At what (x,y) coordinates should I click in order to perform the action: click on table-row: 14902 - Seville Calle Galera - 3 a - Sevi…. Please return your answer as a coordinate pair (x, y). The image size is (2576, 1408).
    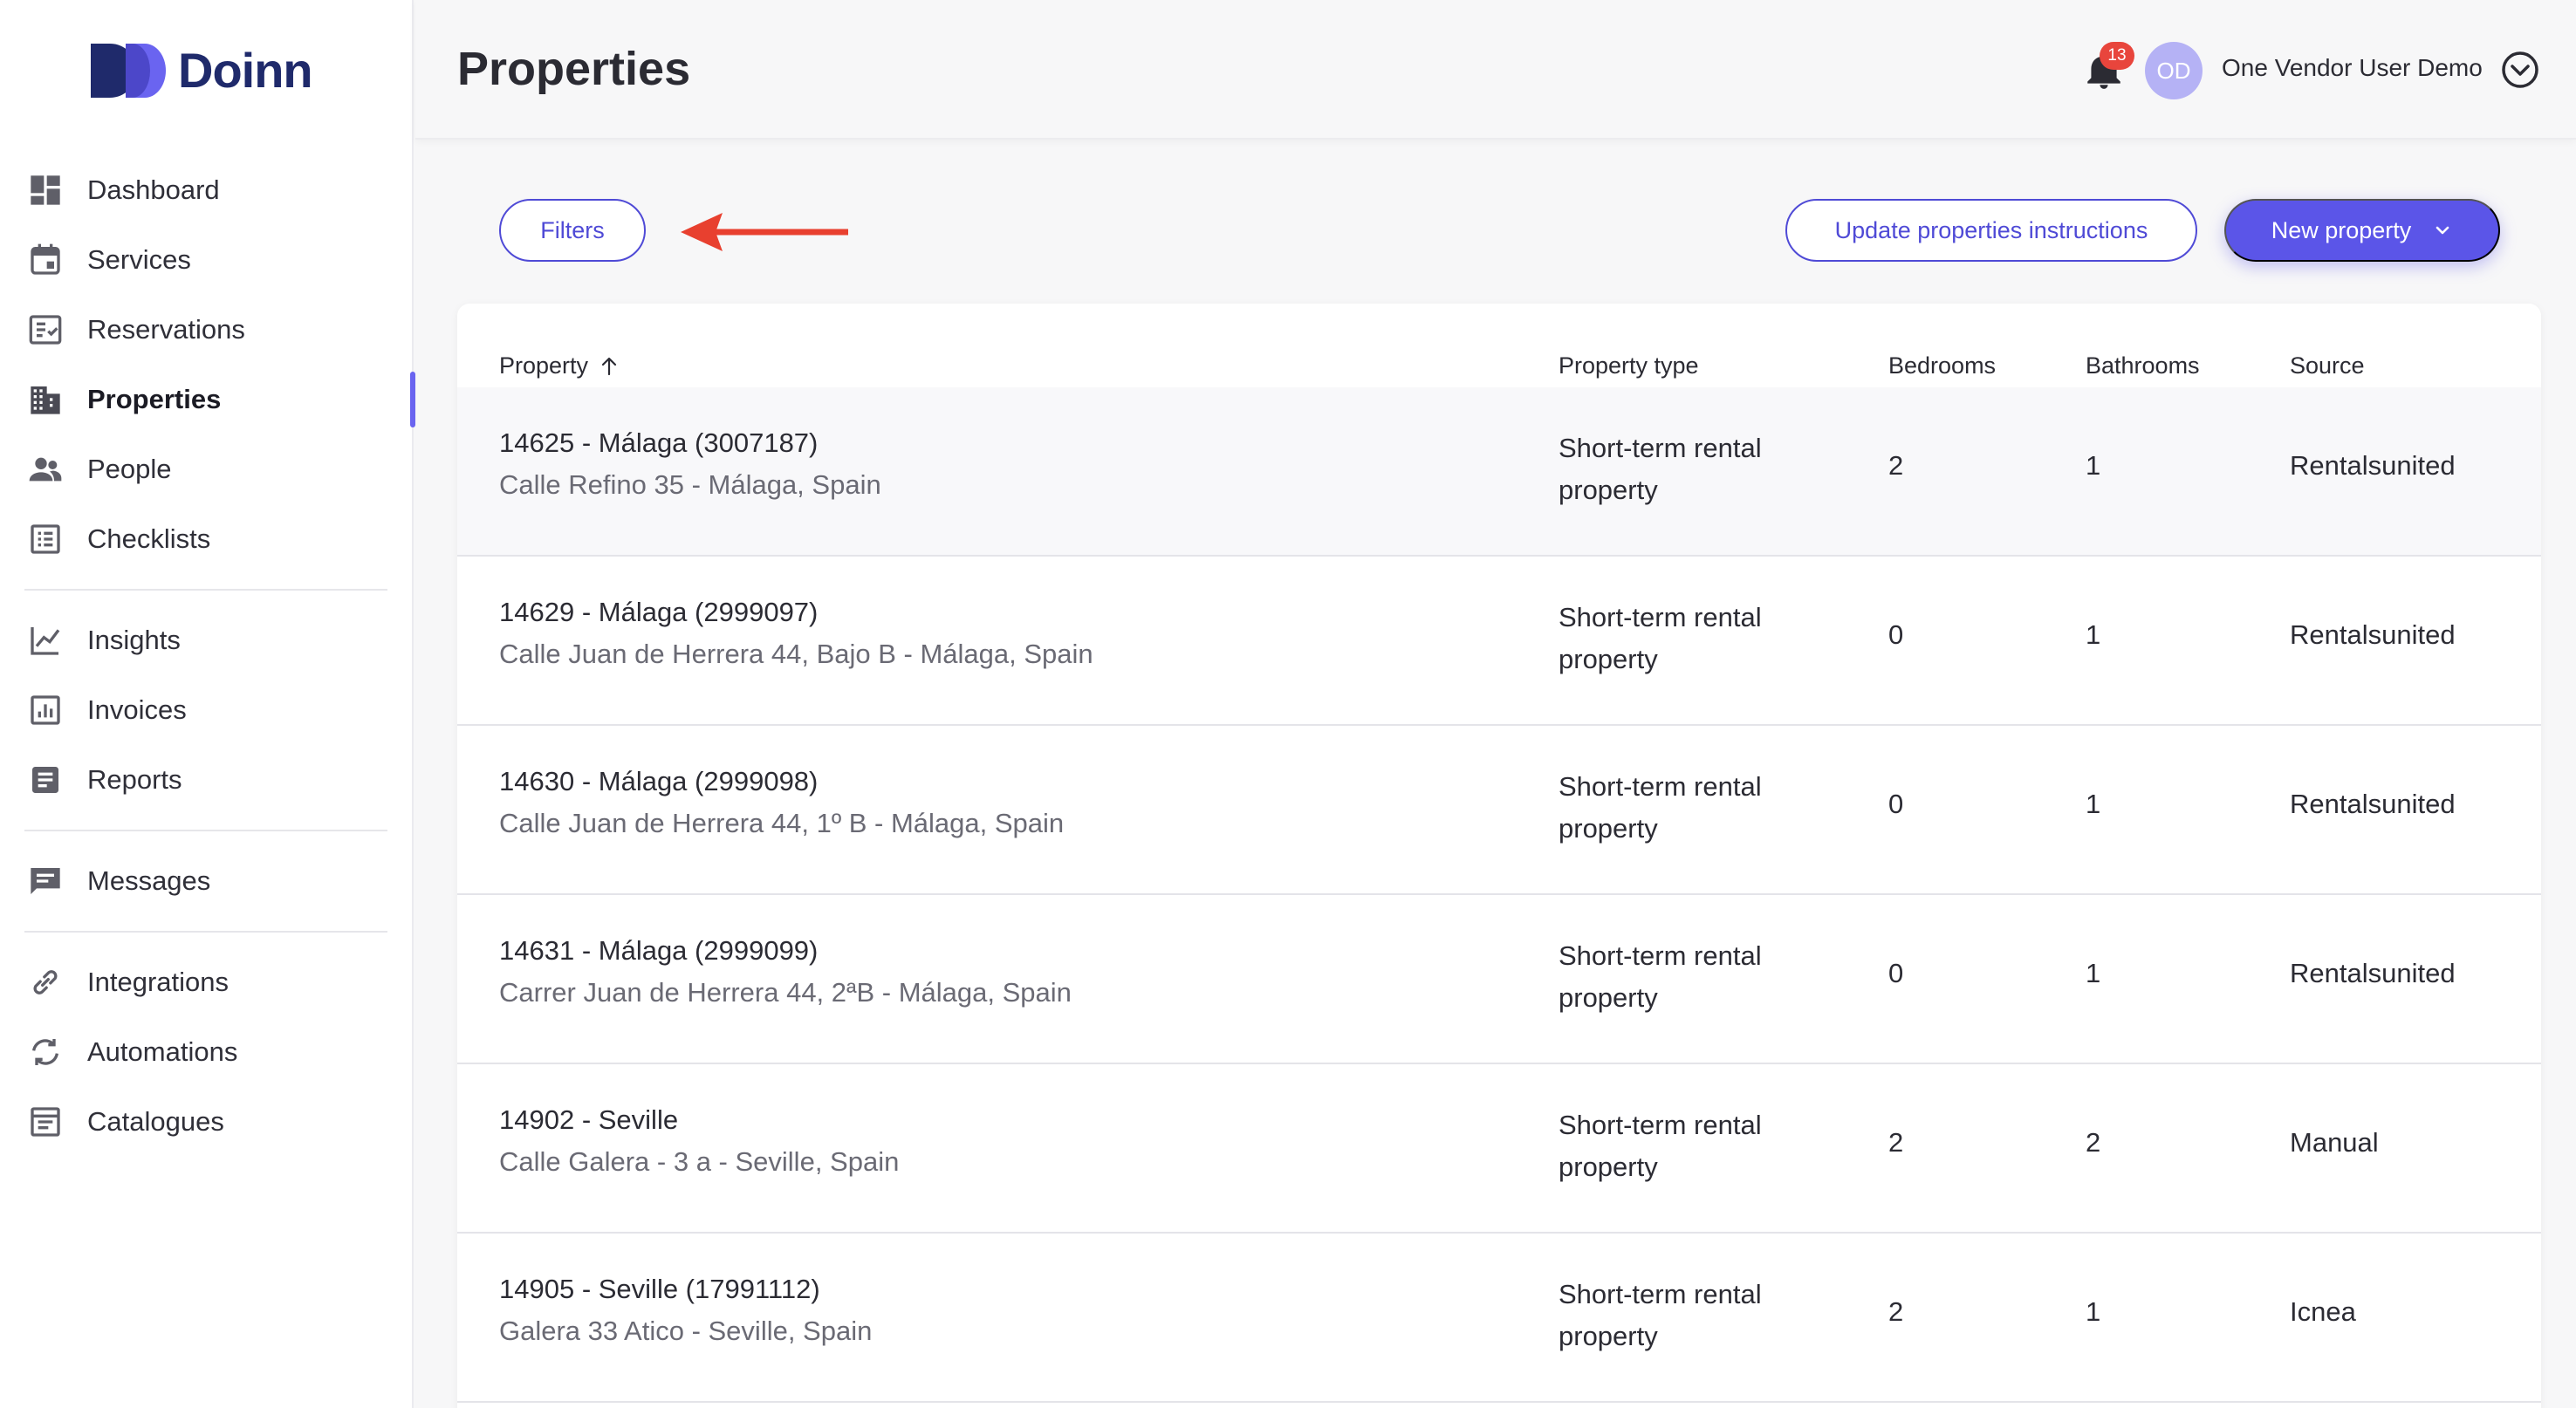
    Looking at the image, I should click on (1499, 1149).